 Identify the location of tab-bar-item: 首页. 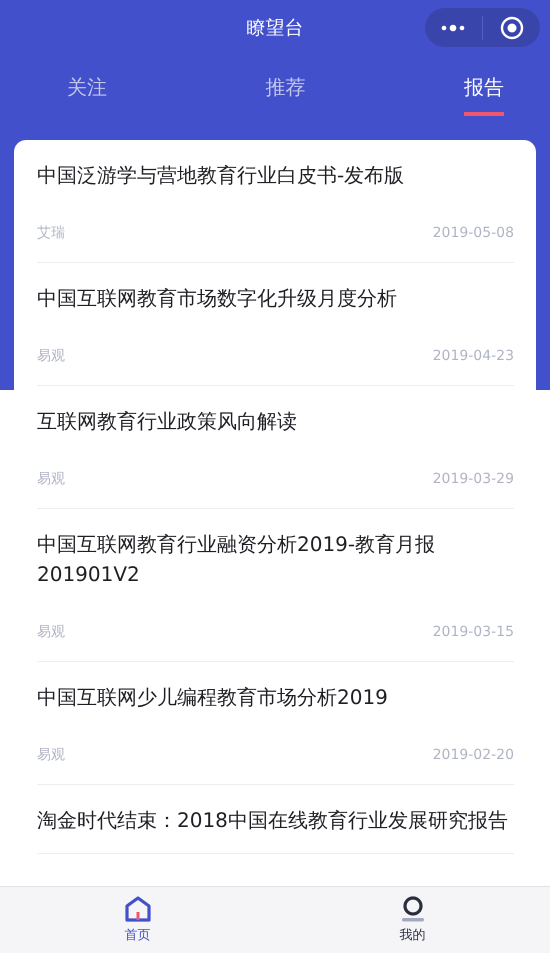
(137, 920).